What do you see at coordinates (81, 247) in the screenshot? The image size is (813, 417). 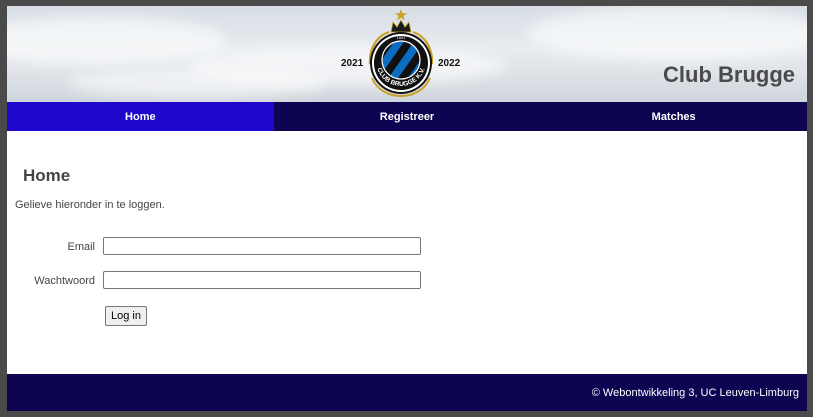 I see `email-label: Email` at bounding box center [81, 247].